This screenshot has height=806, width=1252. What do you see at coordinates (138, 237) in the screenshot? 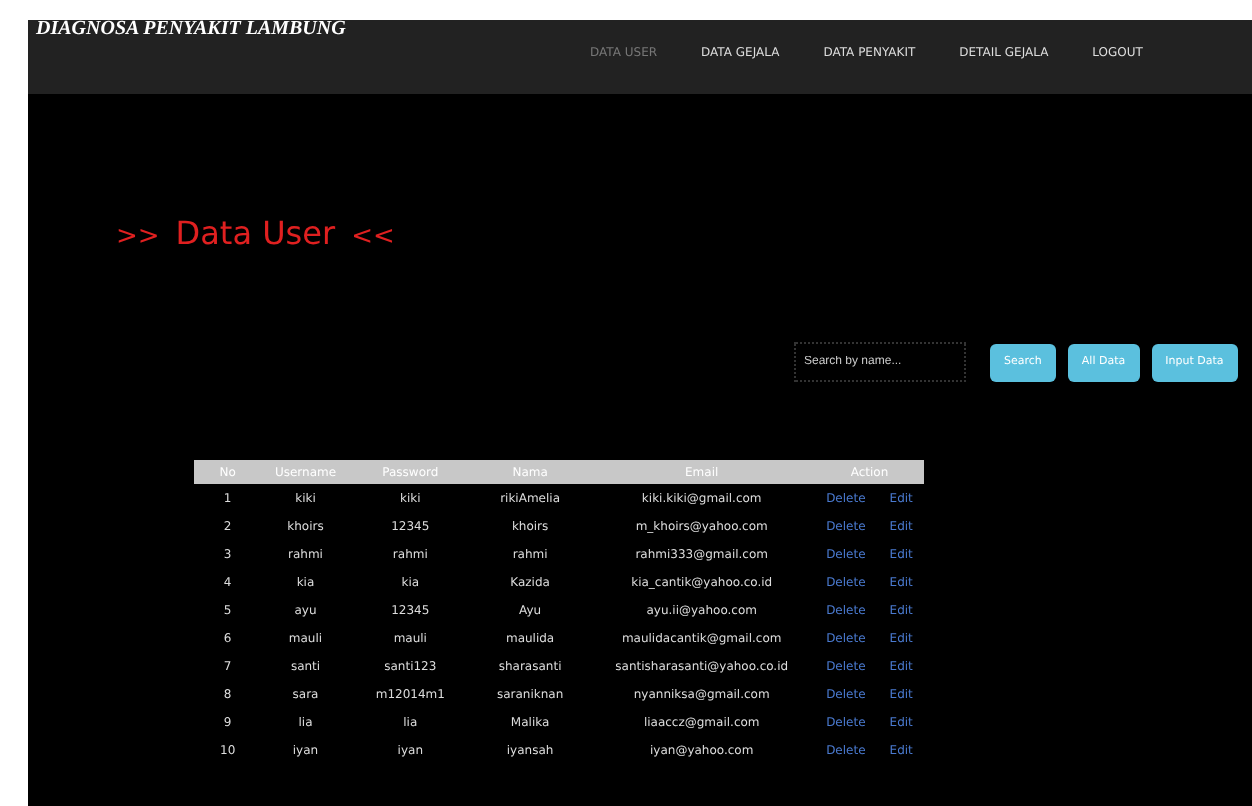
I see `heading-prefix: >>` at bounding box center [138, 237].